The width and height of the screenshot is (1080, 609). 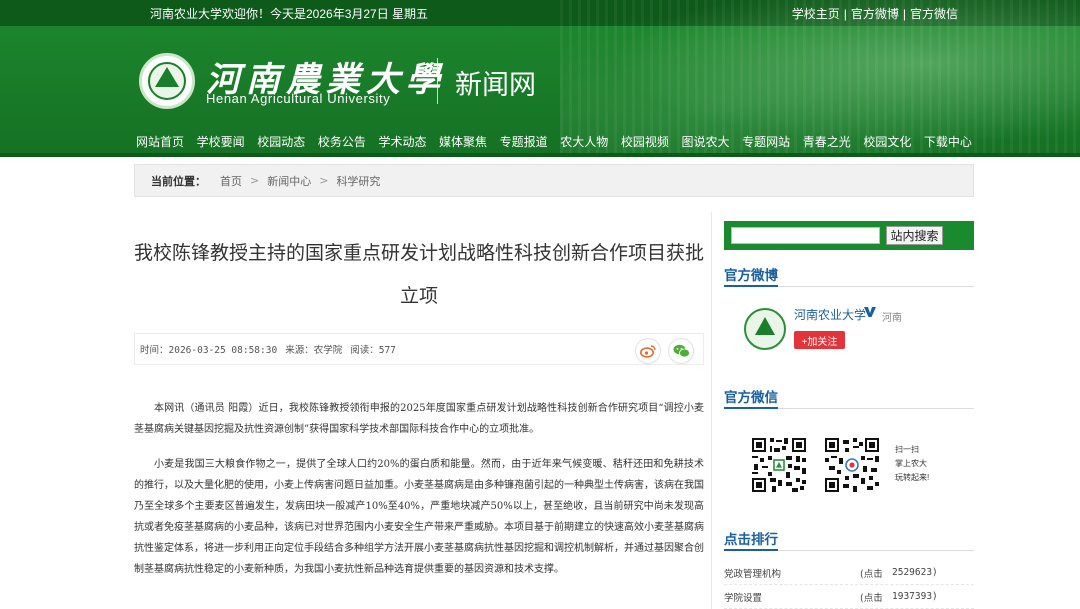 I want to click on ranking-item-name: 学院设置, so click(x=792, y=597).